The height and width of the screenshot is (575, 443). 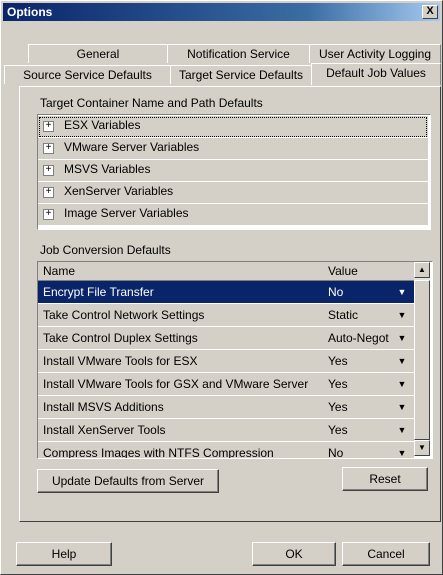 I want to click on tree-item-label: VMware Server Variables, so click(x=132, y=147).